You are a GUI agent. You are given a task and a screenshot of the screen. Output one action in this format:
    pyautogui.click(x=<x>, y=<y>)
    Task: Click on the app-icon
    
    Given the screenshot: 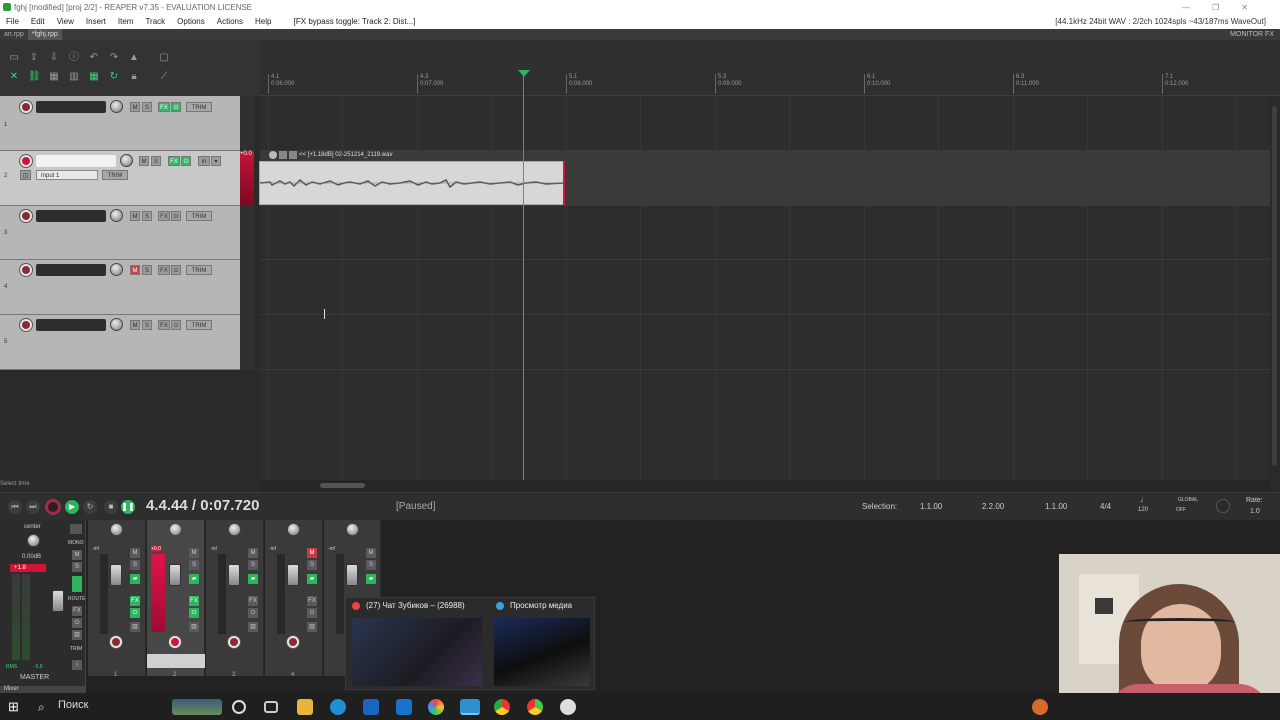 What is the action you would take?
    pyautogui.click(x=436, y=707)
    